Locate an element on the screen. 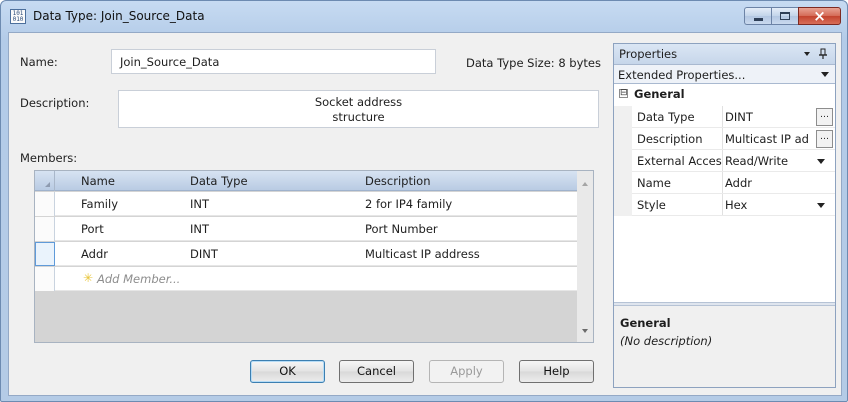 The image size is (848, 402). property-help-pane: General (No description) is located at coordinates (724, 346).